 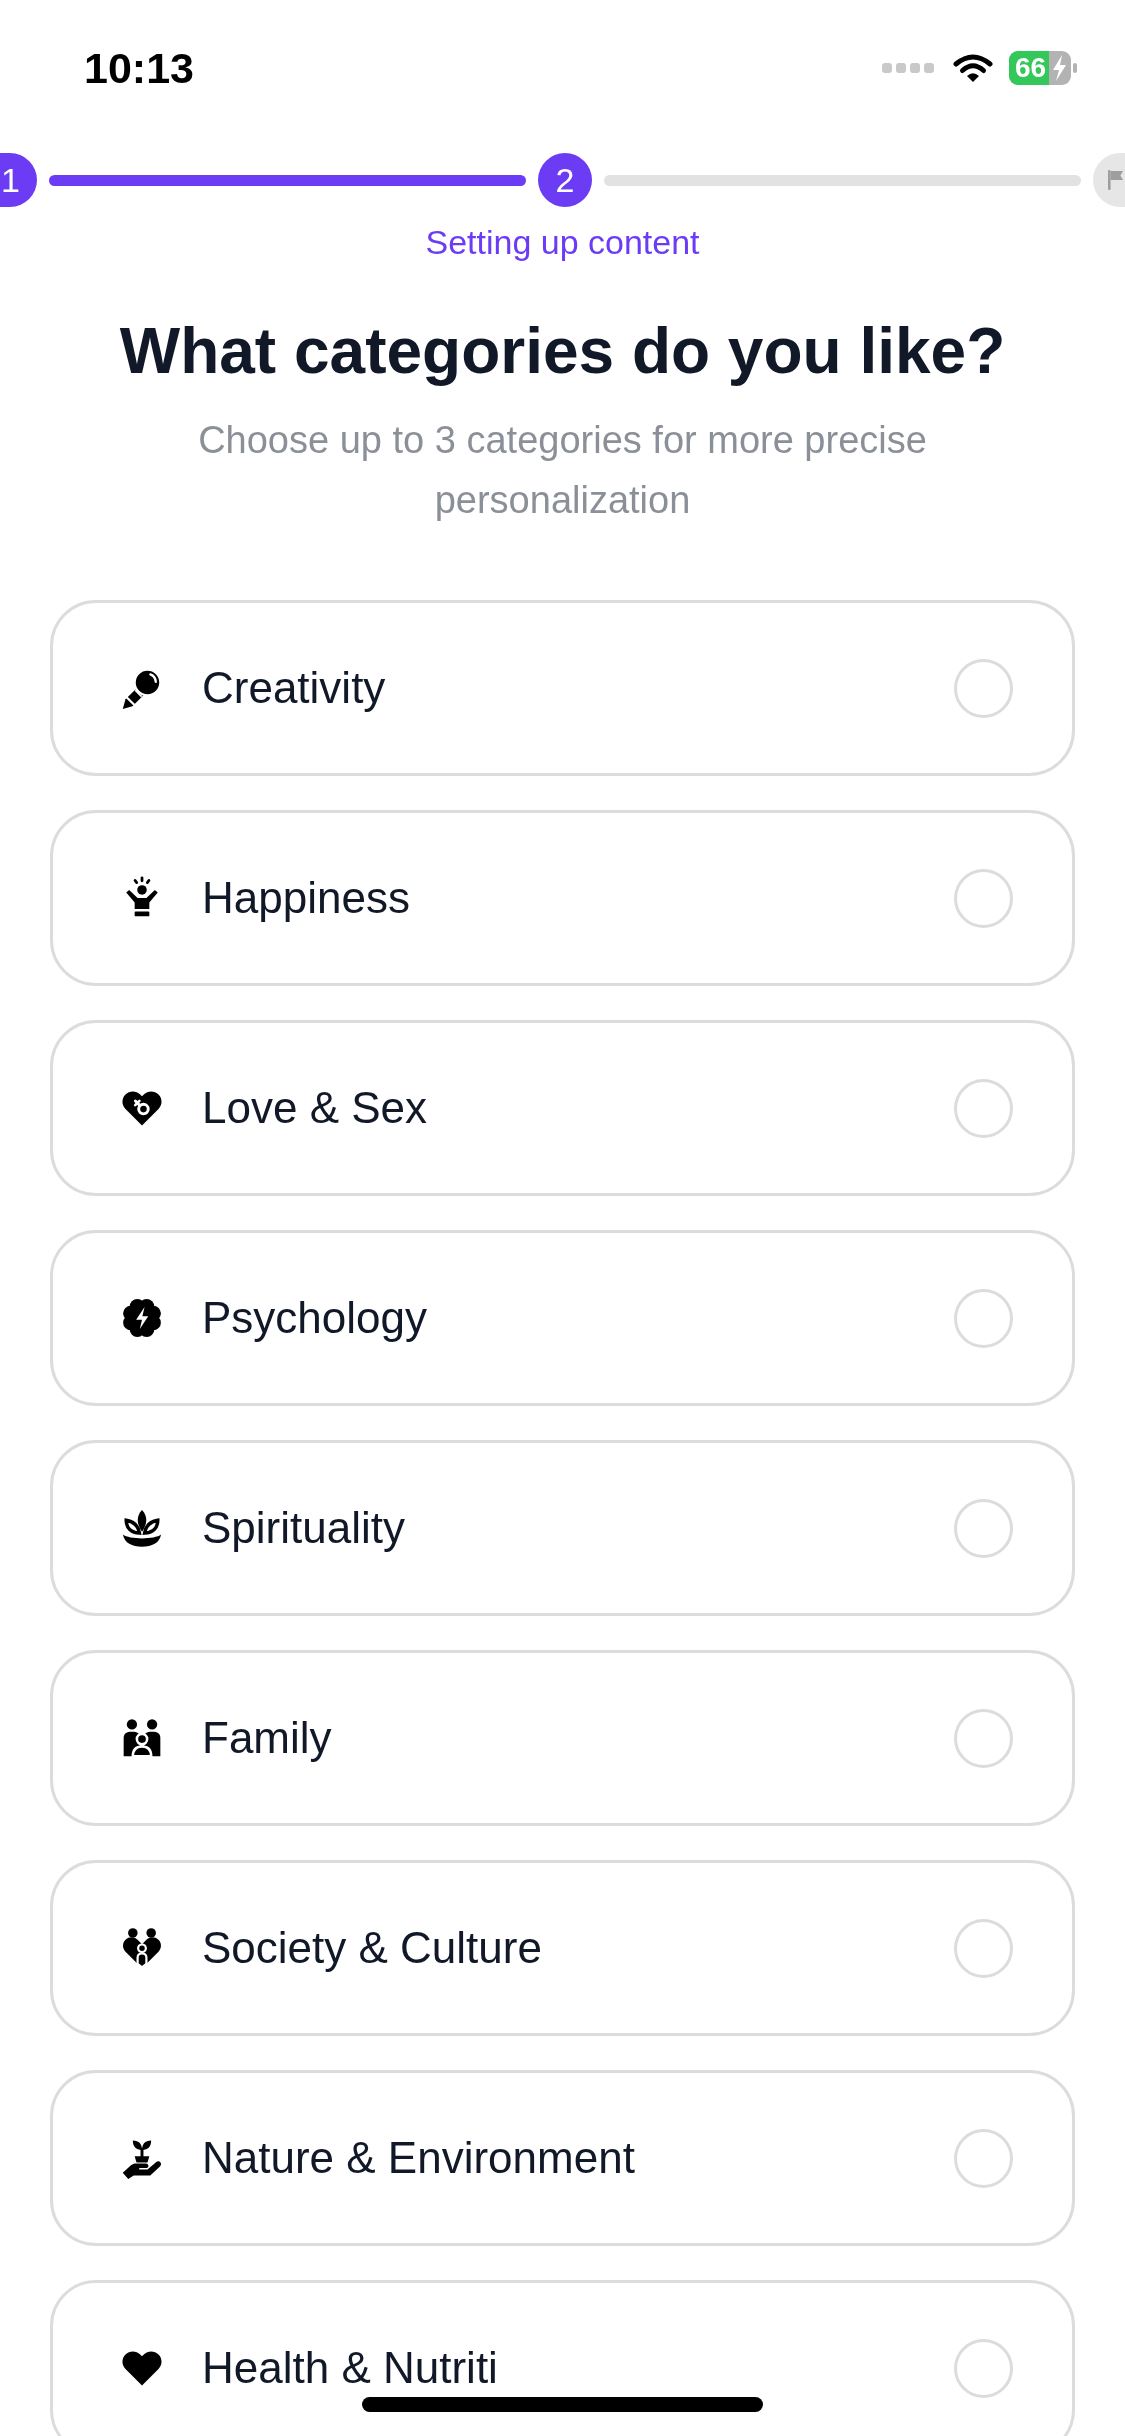 What do you see at coordinates (565, 180) in the screenshot?
I see `step-indicator: 2` at bounding box center [565, 180].